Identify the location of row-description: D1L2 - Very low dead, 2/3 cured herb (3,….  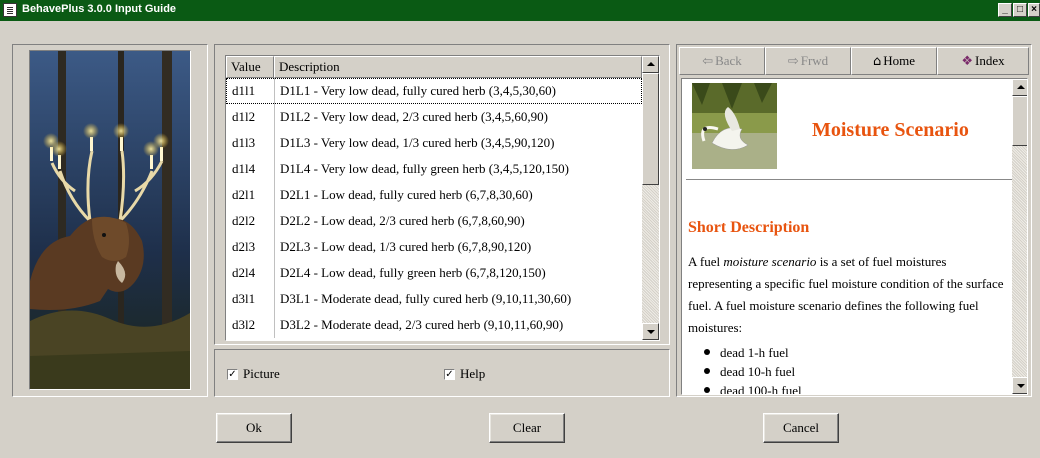
(414, 116).